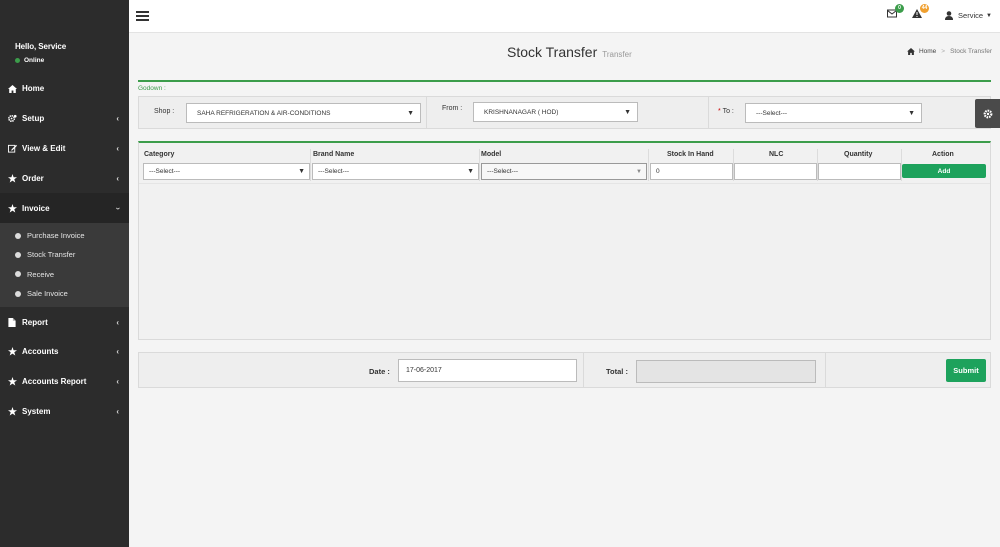 The width and height of the screenshot is (1000, 547). What do you see at coordinates (617, 371) in the screenshot?
I see `total-label: Total :` at bounding box center [617, 371].